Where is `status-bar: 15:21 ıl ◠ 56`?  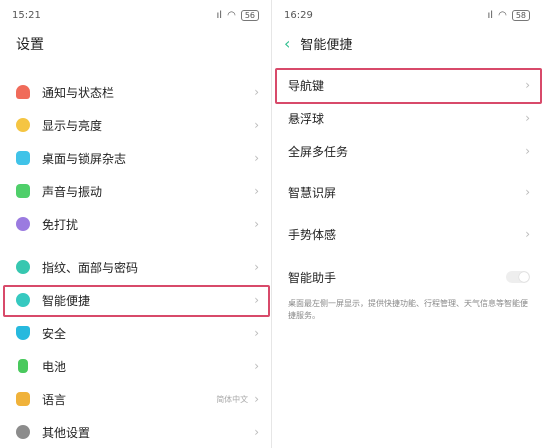 status-bar: 15:21 ıl ◠ 56 is located at coordinates (135, 15).